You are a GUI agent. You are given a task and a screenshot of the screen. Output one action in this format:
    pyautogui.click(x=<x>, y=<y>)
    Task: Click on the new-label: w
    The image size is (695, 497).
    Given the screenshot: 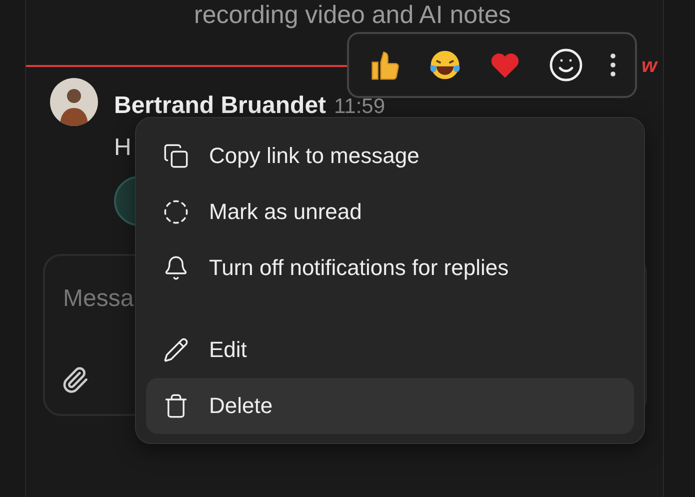 What is the action you would take?
    pyautogui.click(x=649, y=66)
    